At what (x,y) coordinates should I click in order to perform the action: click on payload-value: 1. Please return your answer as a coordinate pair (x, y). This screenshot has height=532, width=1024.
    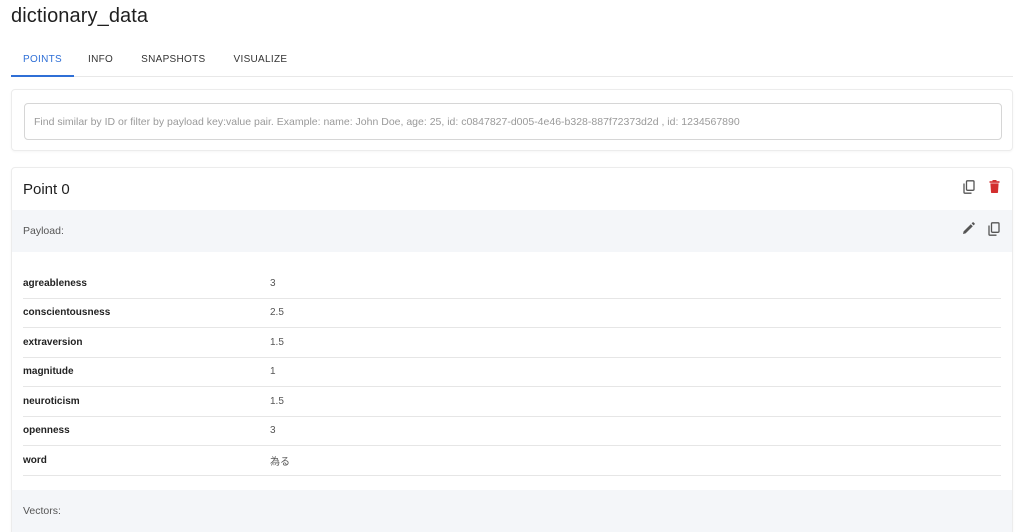
    Looking at the image, I should click on (273, 372).